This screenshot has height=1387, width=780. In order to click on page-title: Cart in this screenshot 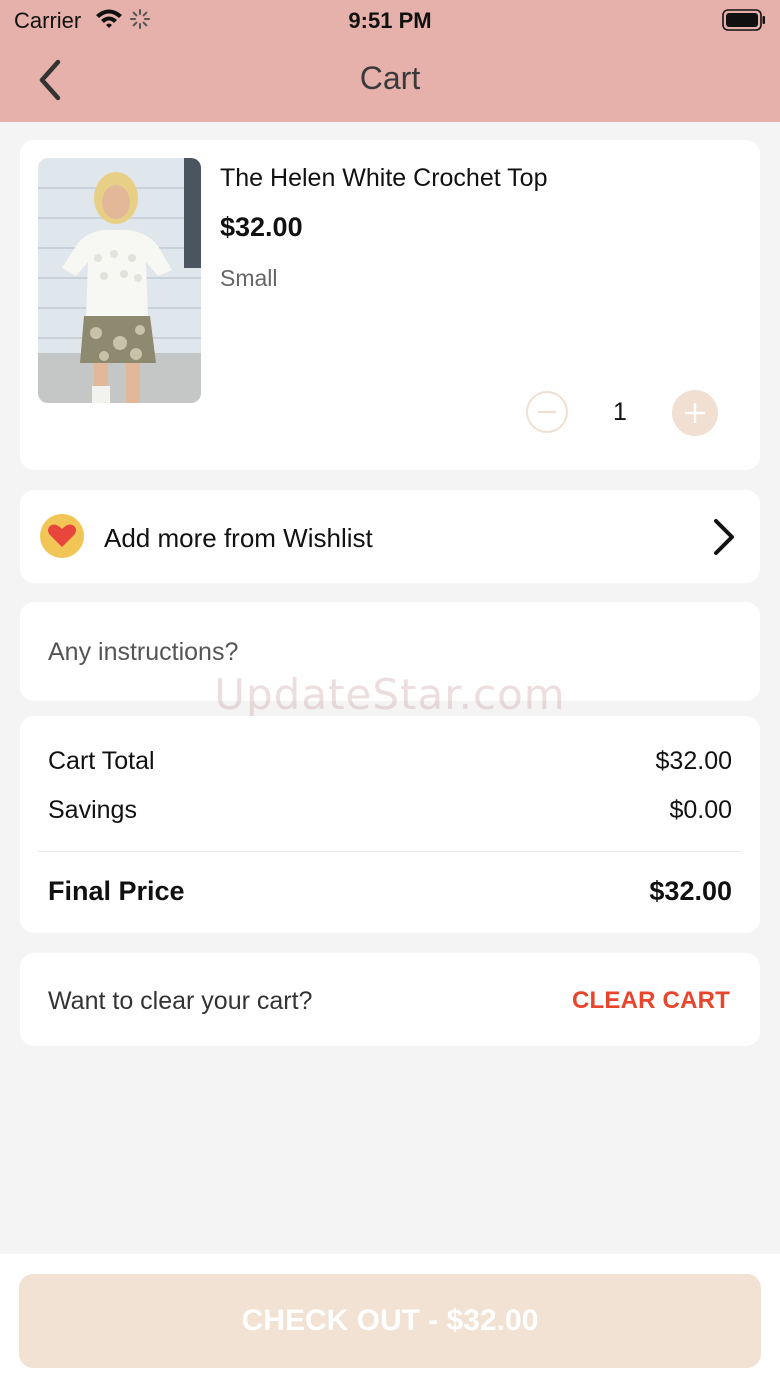, I will do `click(390, 78)`.